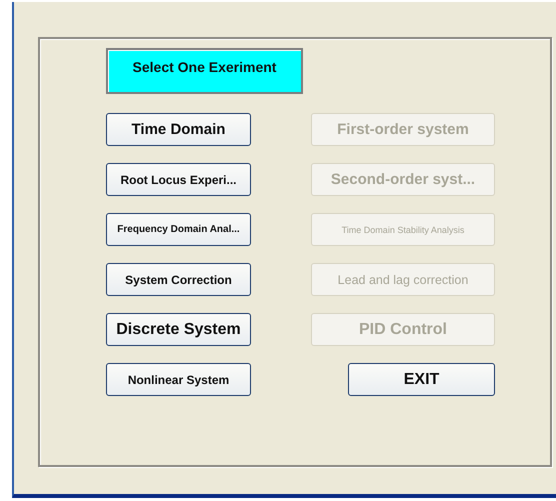  I want to click on experiment-button: Time Domain, so click(178, 129).